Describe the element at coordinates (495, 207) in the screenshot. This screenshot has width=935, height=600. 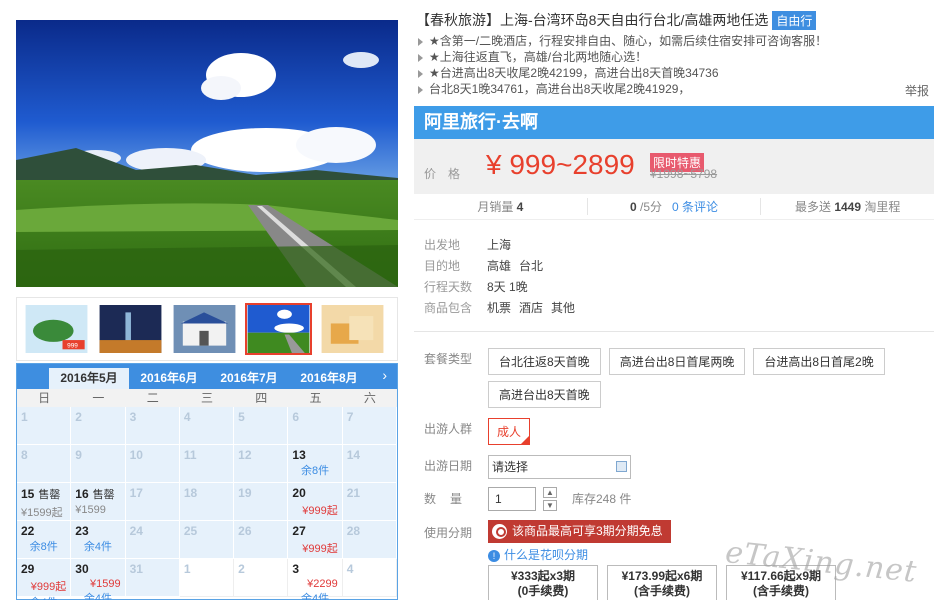
I see `monthly-sales-label: 月销量` at that location.